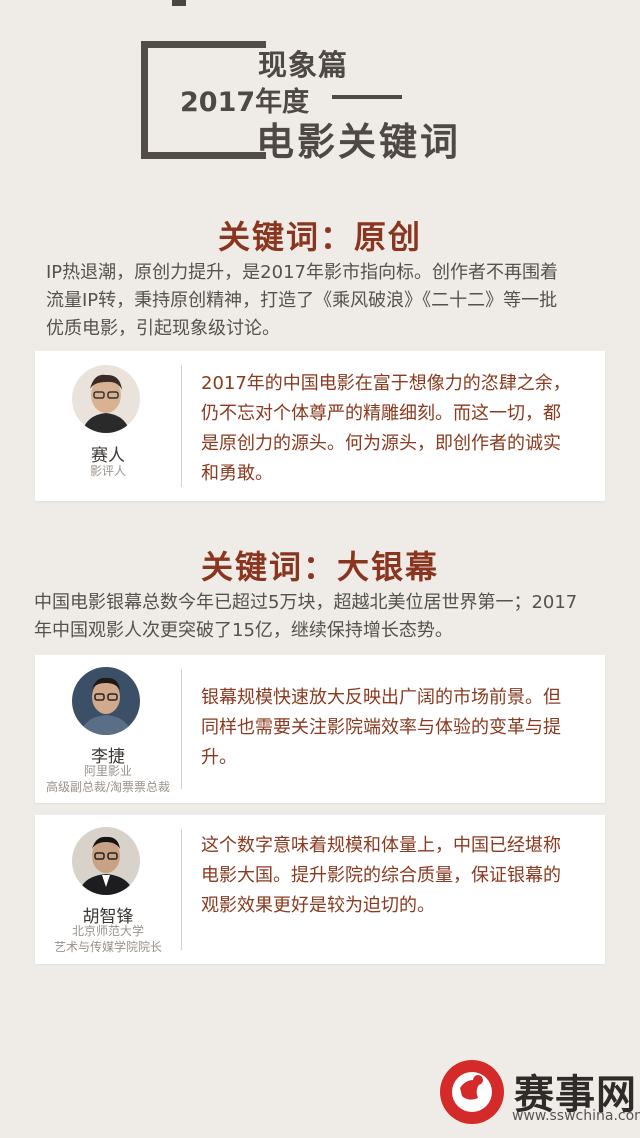 The height and width of the screenshot is (1138, 640). I want to click on quote-line: 是原创力的源头。何为源头，即创作者的诚实, so click(381, 443).